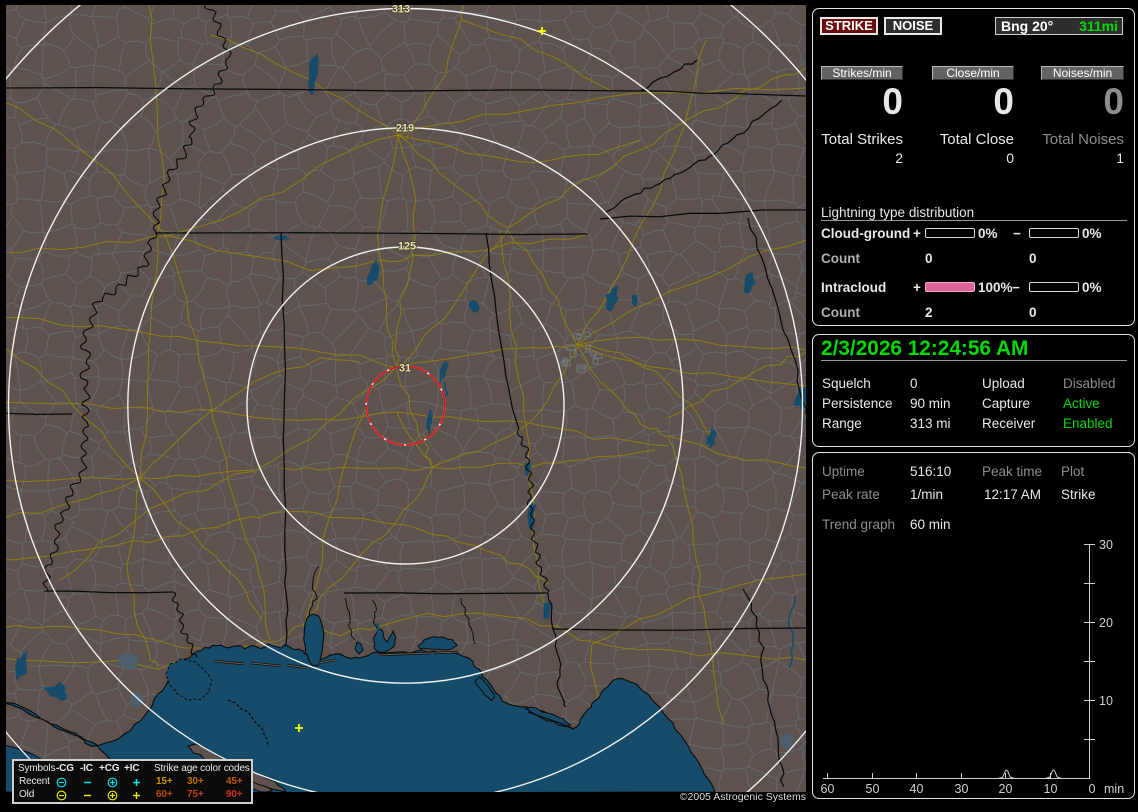 This screenshot has width=1138, height=812. Describe the element at coordinates (405, 369) in the screenshot. I see `svg-text: 31` at that location.